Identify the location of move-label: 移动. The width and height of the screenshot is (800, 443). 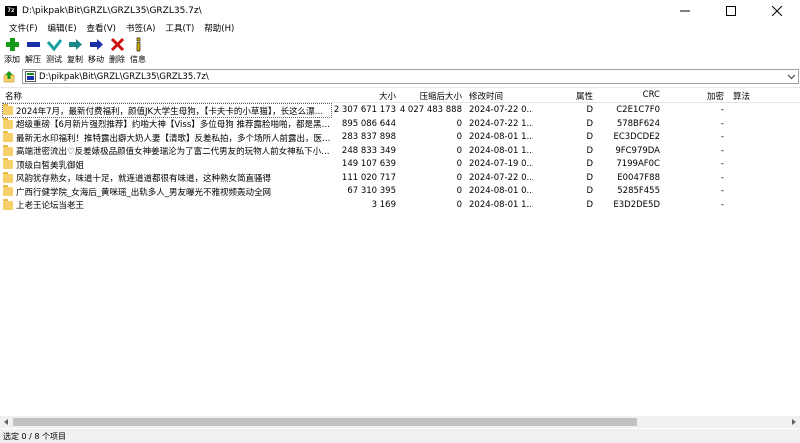
(96, 59).